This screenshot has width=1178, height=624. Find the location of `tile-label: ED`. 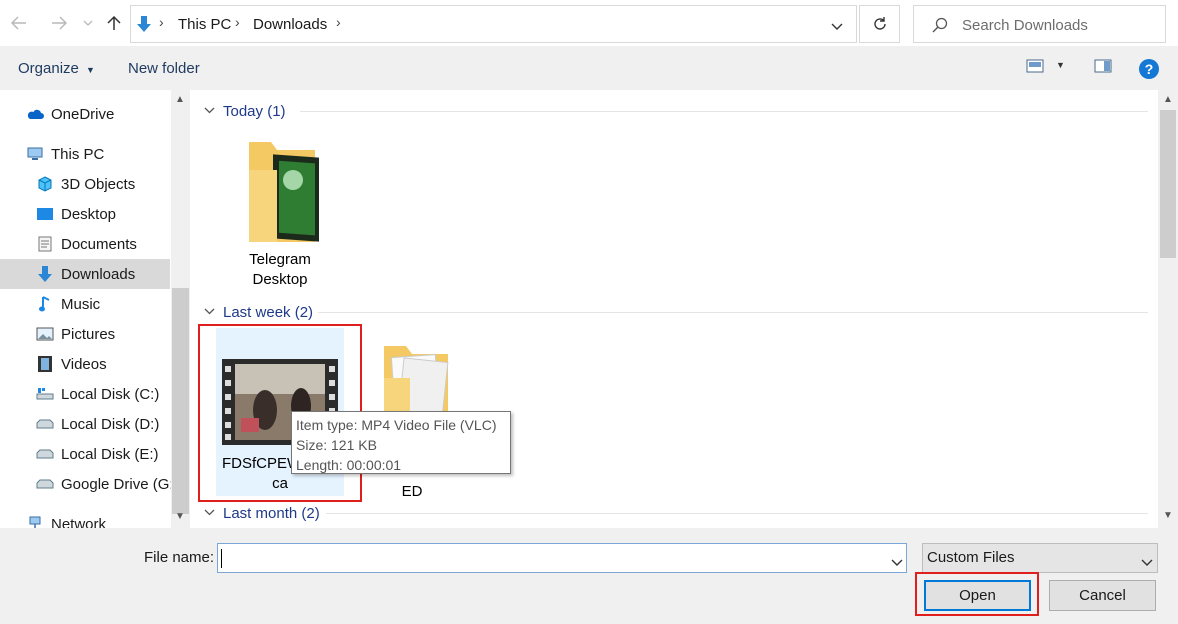

tile-label: ED is located at coordinates (412, 491).